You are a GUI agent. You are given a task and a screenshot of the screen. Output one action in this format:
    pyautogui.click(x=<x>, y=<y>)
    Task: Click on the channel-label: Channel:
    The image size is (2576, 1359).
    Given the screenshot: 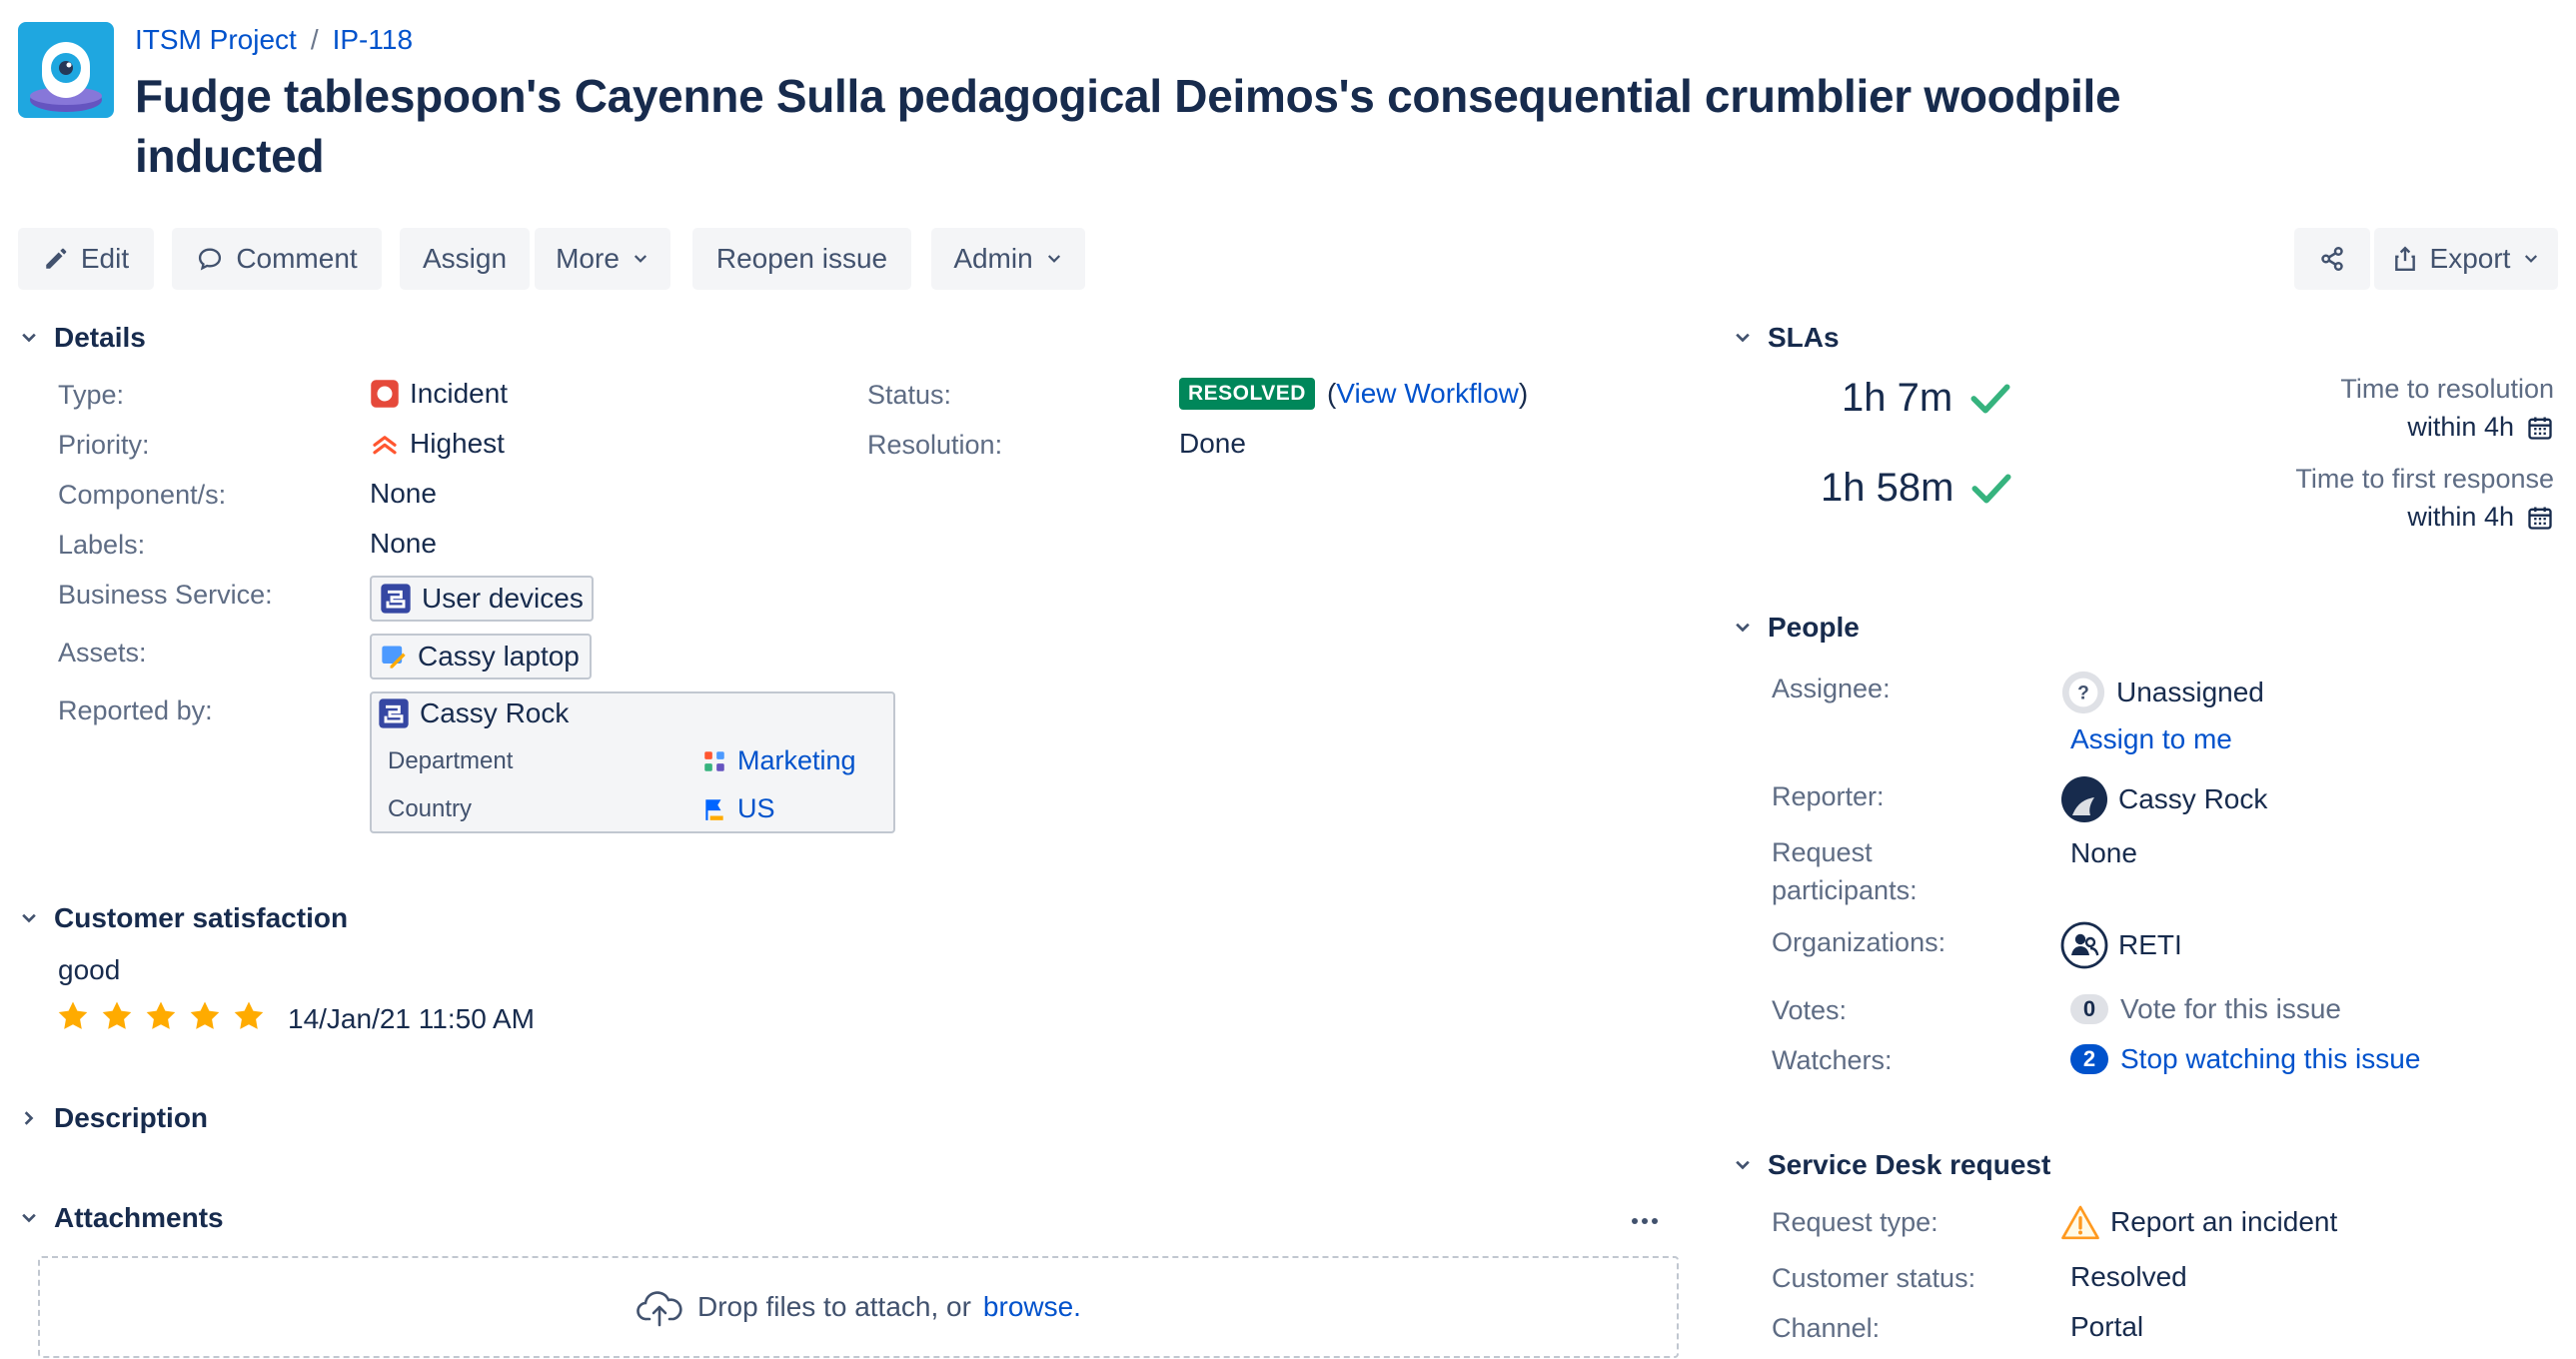 What is the action you would take?
    pyautogui.click(x=1826, y=1328)
    